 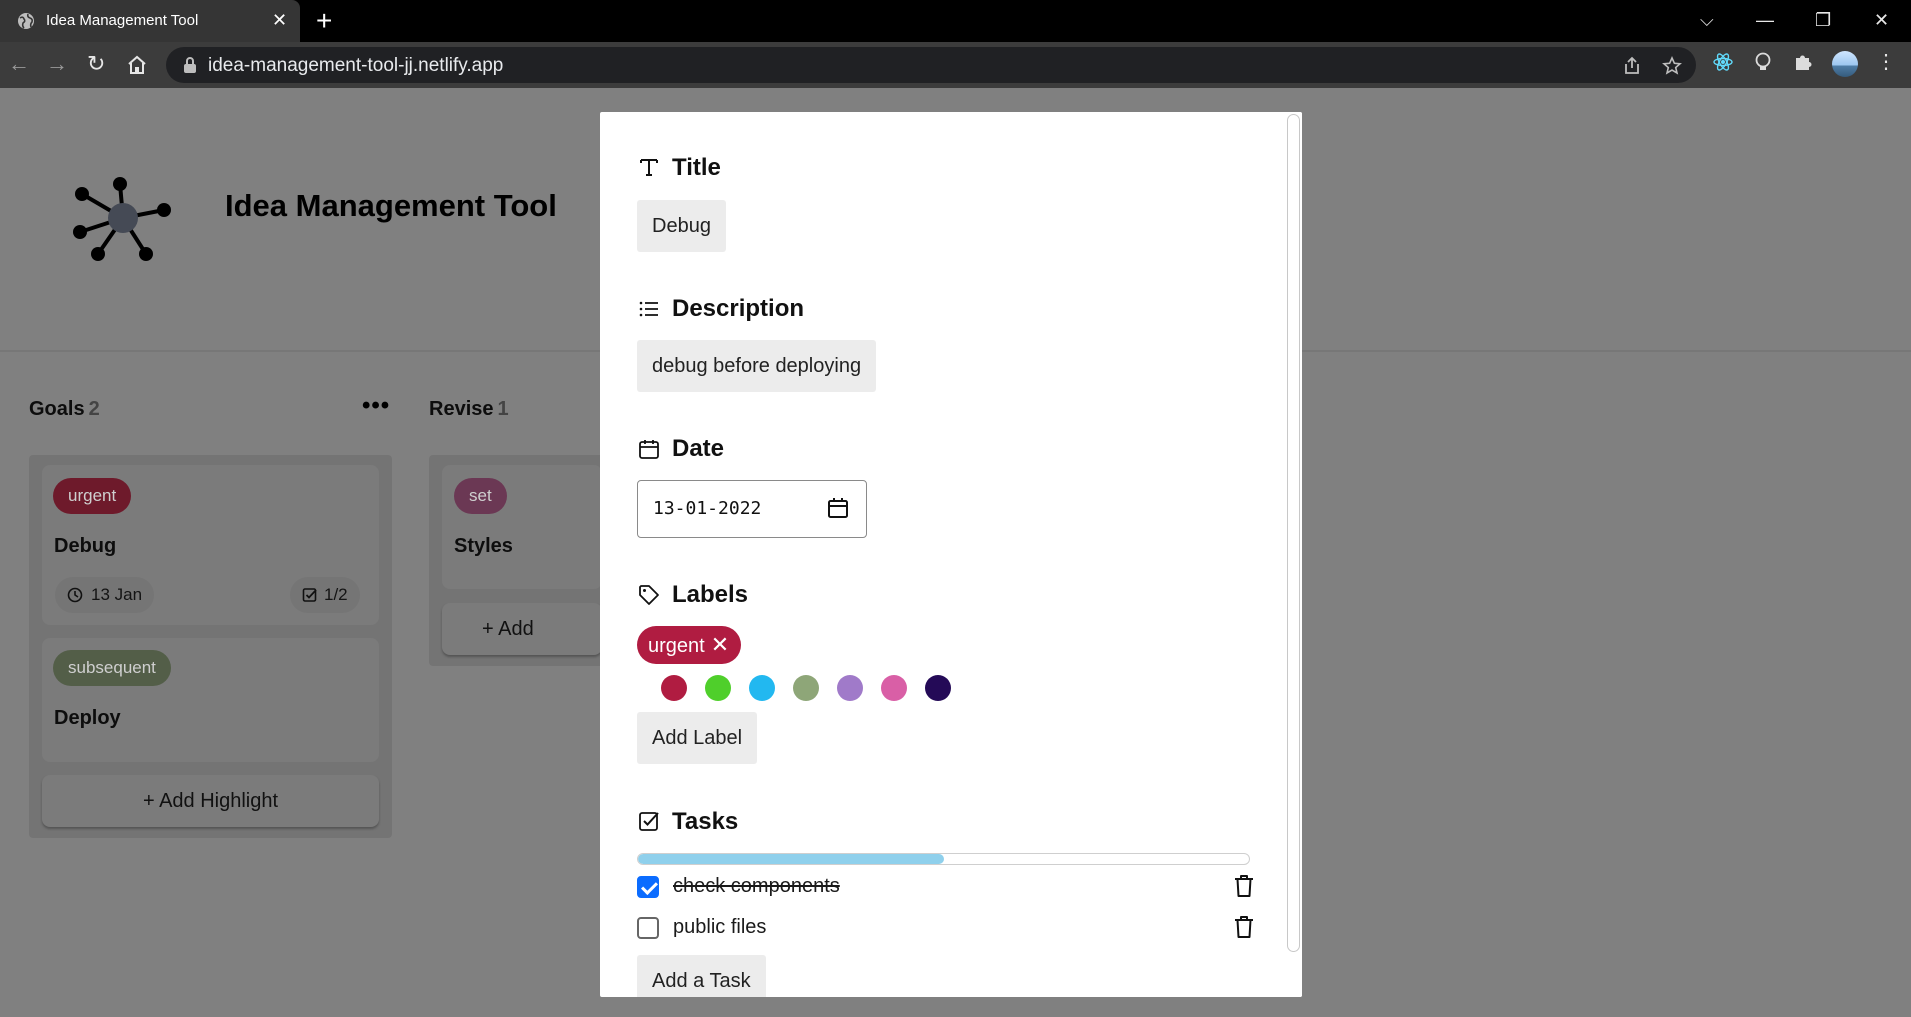 What do you see at coordinates (96, 64) in the screenshot?
I see `reload-button: ↻` at bounding box center [96, 64].